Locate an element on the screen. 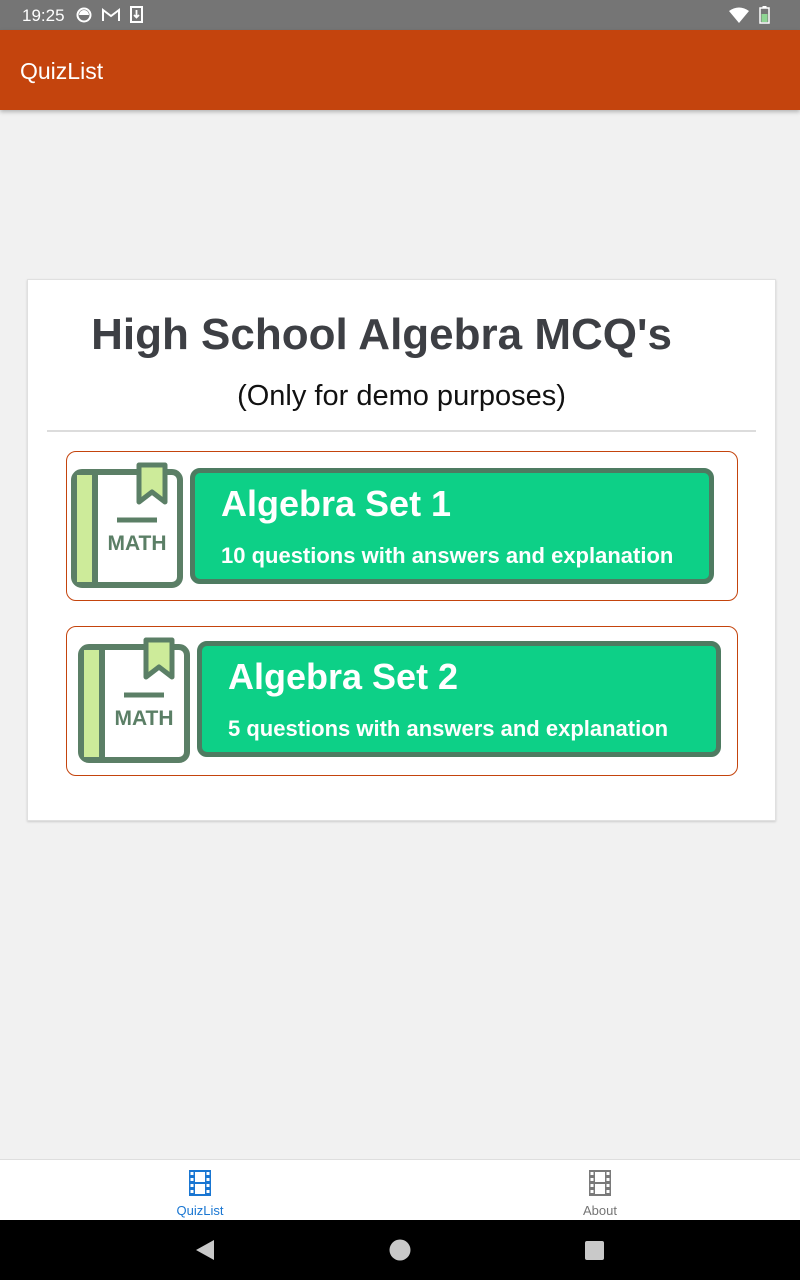  nav-tab-quizlist: QuizList is located at coordinates (200, 1190).